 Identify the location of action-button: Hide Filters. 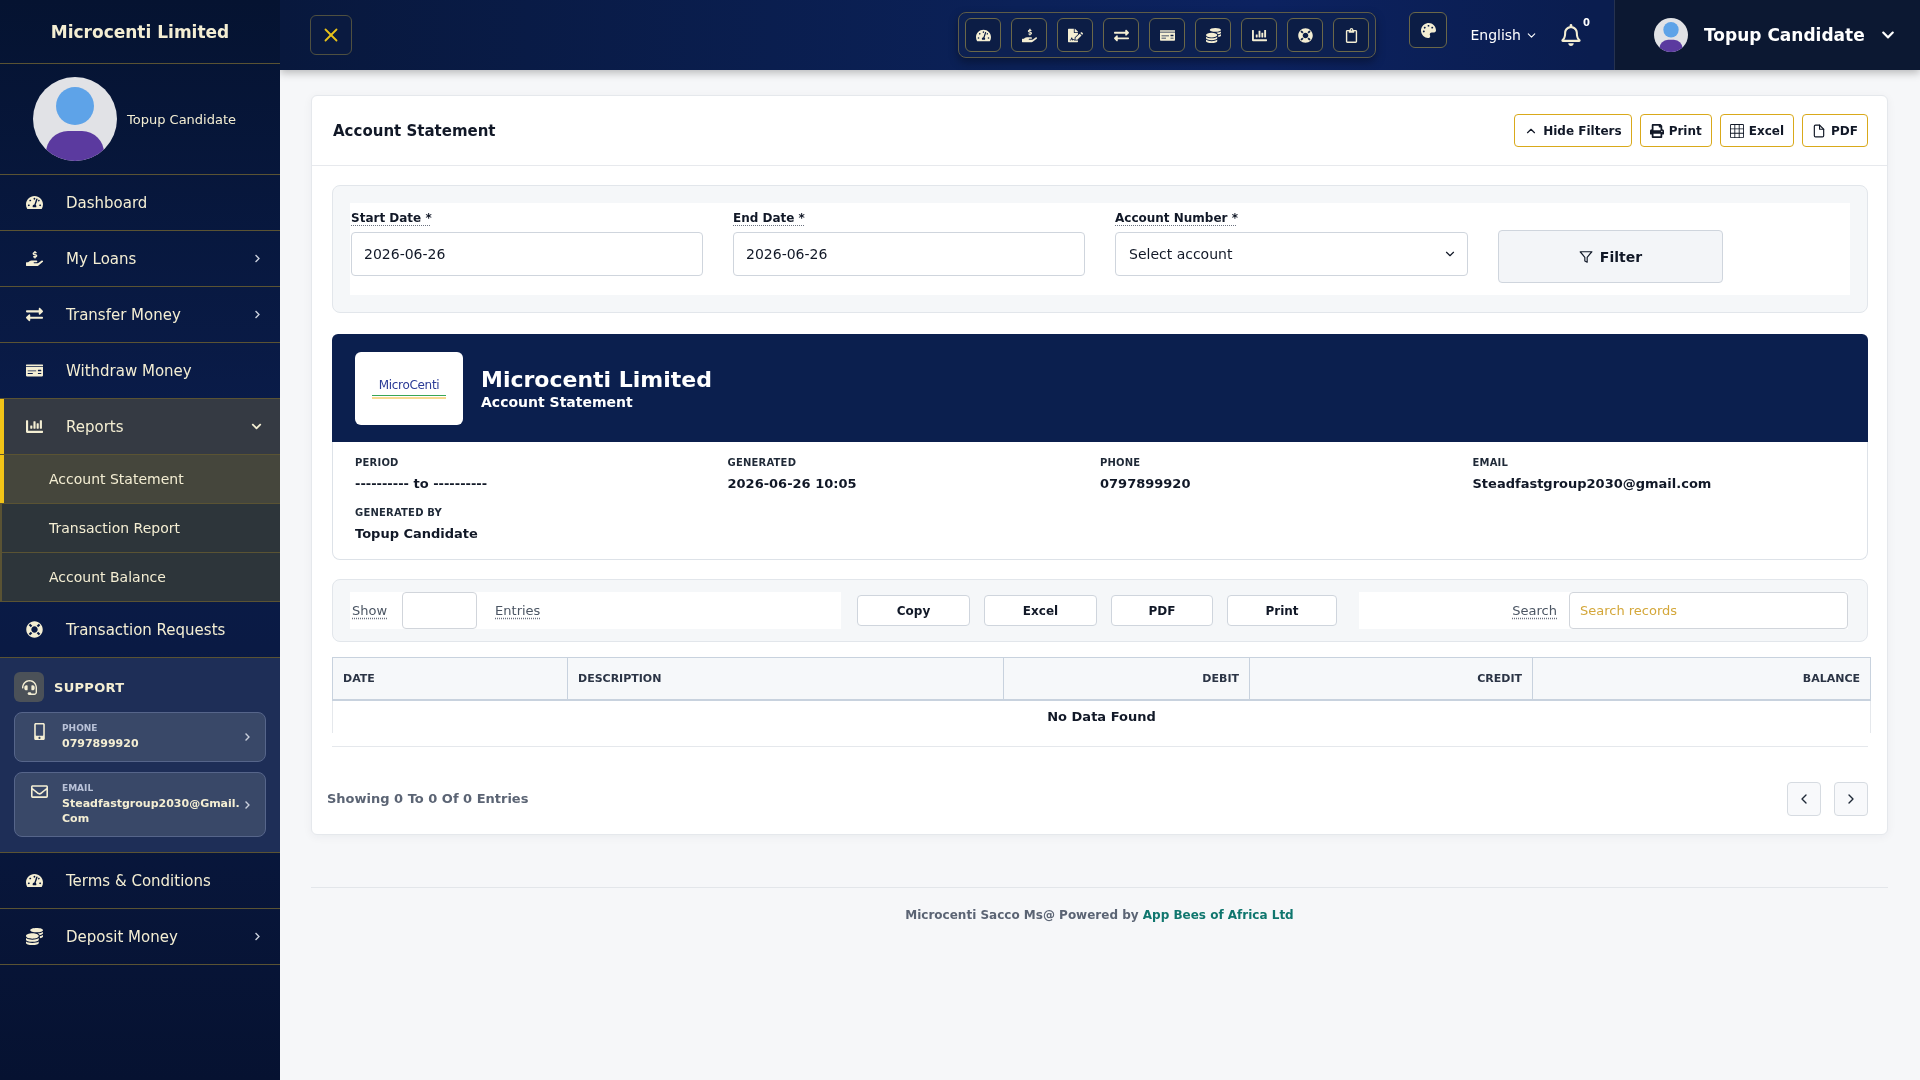
(1573, 130).